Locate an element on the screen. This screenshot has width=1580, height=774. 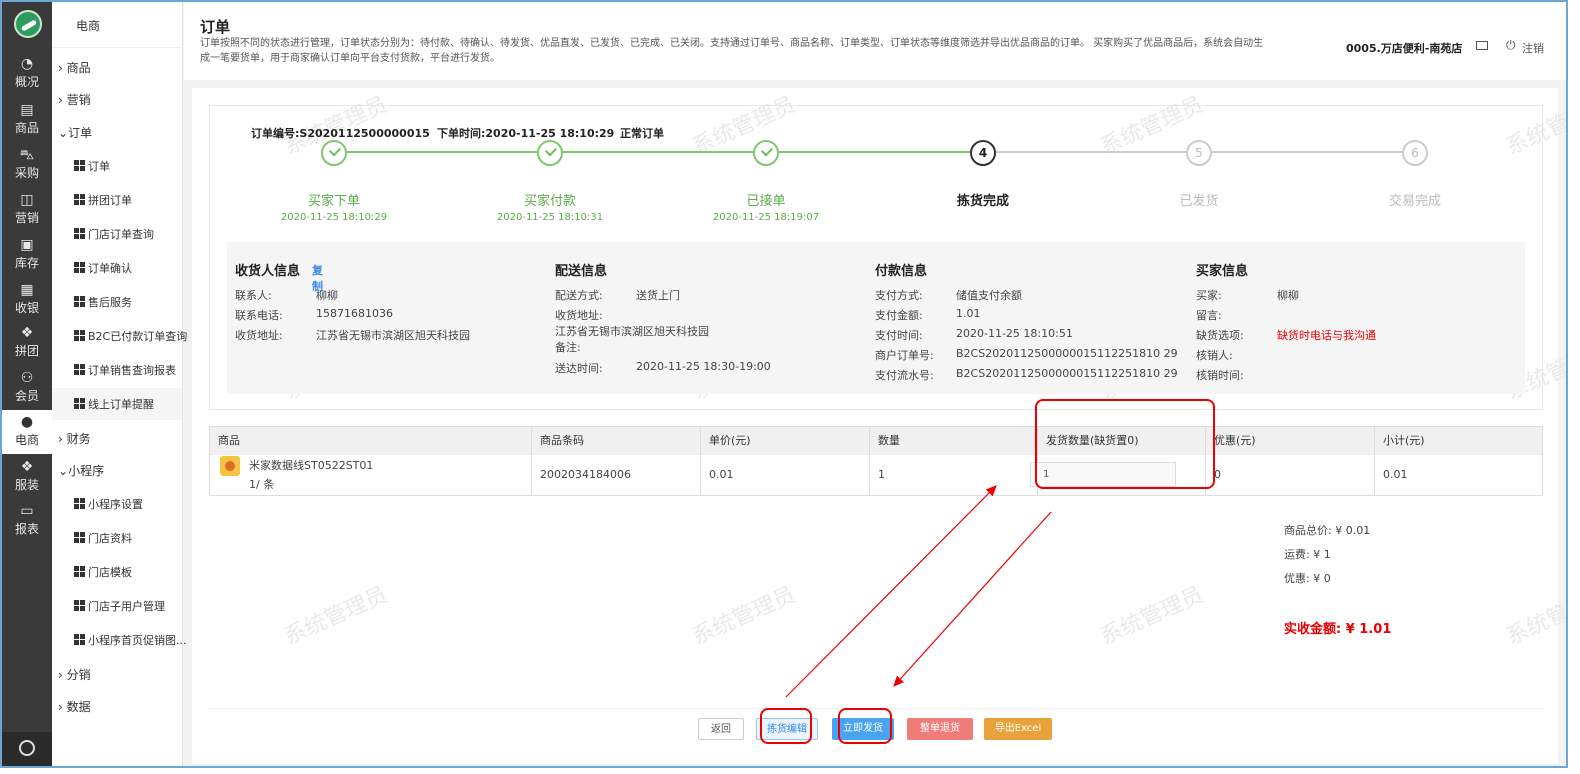
rail-item-member: ⚇ 会员 is located at coordinates (27, 388).